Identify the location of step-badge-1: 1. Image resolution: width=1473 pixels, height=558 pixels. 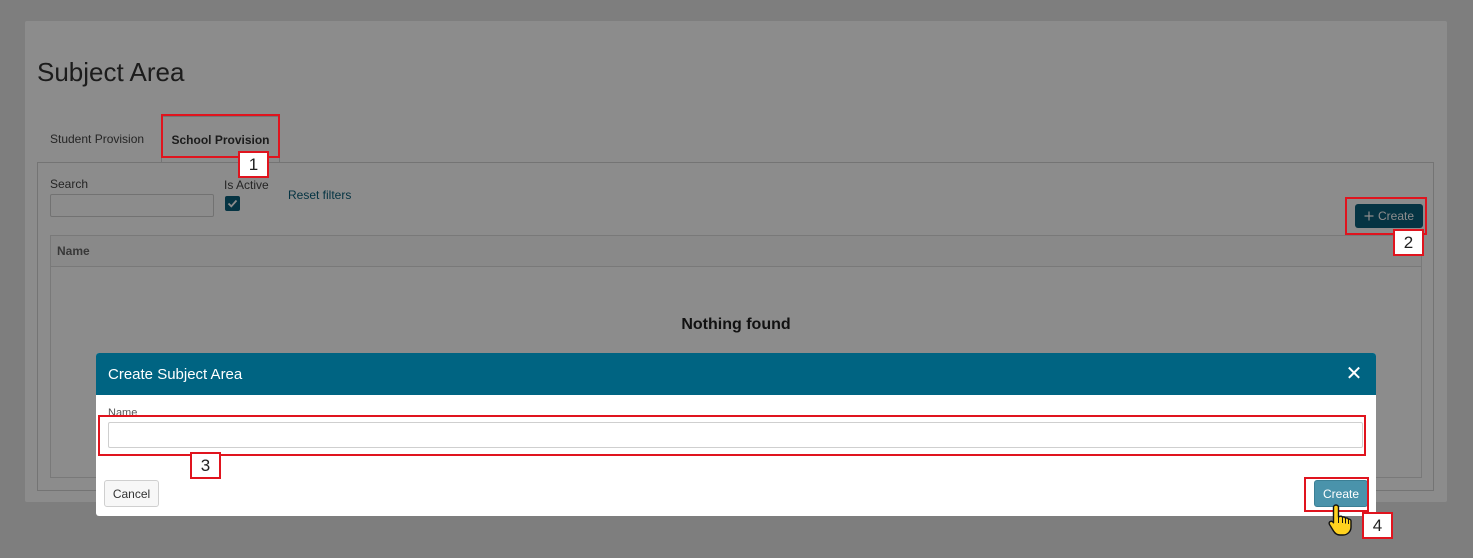
(253, 164).